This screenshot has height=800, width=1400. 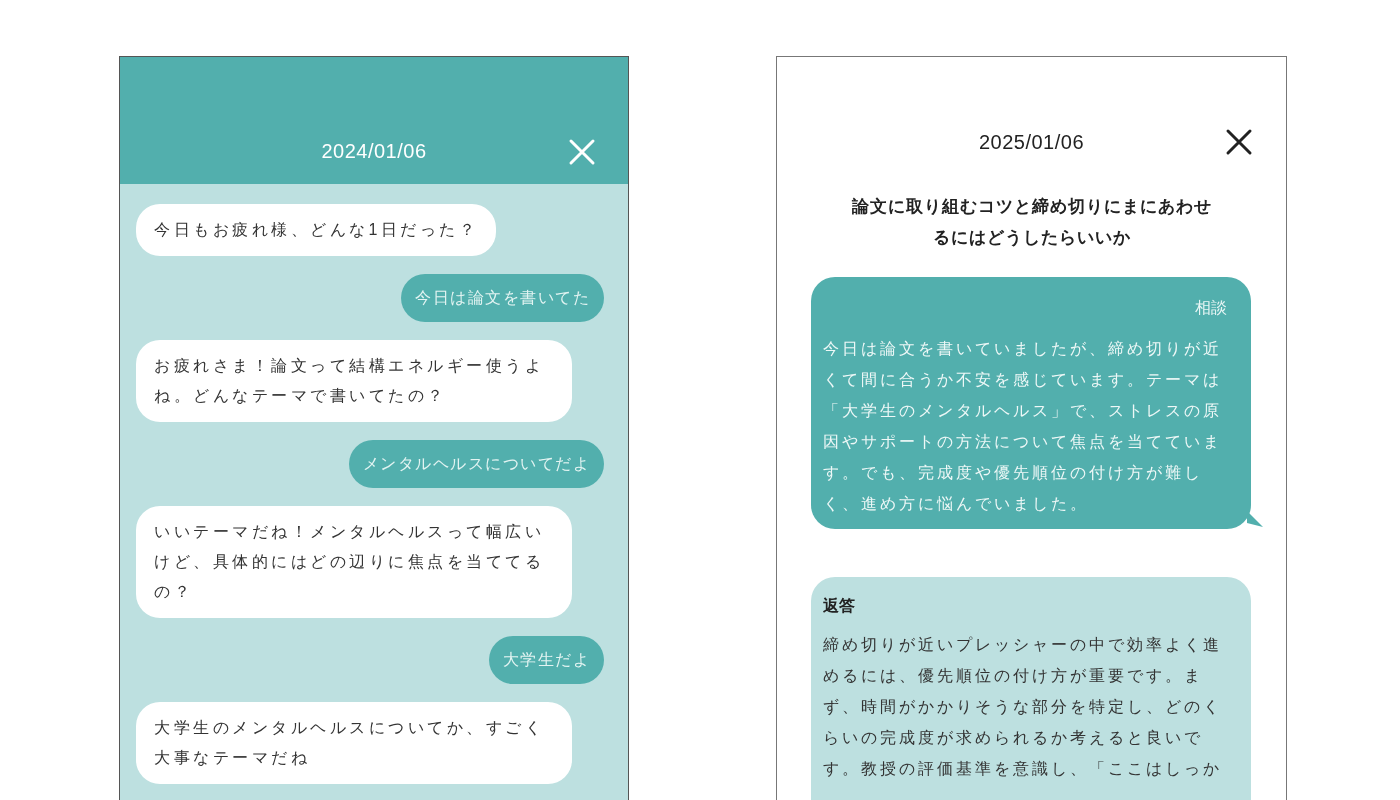 What do you see at coordinates (354, 381) in the screenshot?
I see `bot-message: お疲れさま！論文って結構エネルギー使うよね。どんなテーマで書いてたの？` at bounding box center [354, 381].